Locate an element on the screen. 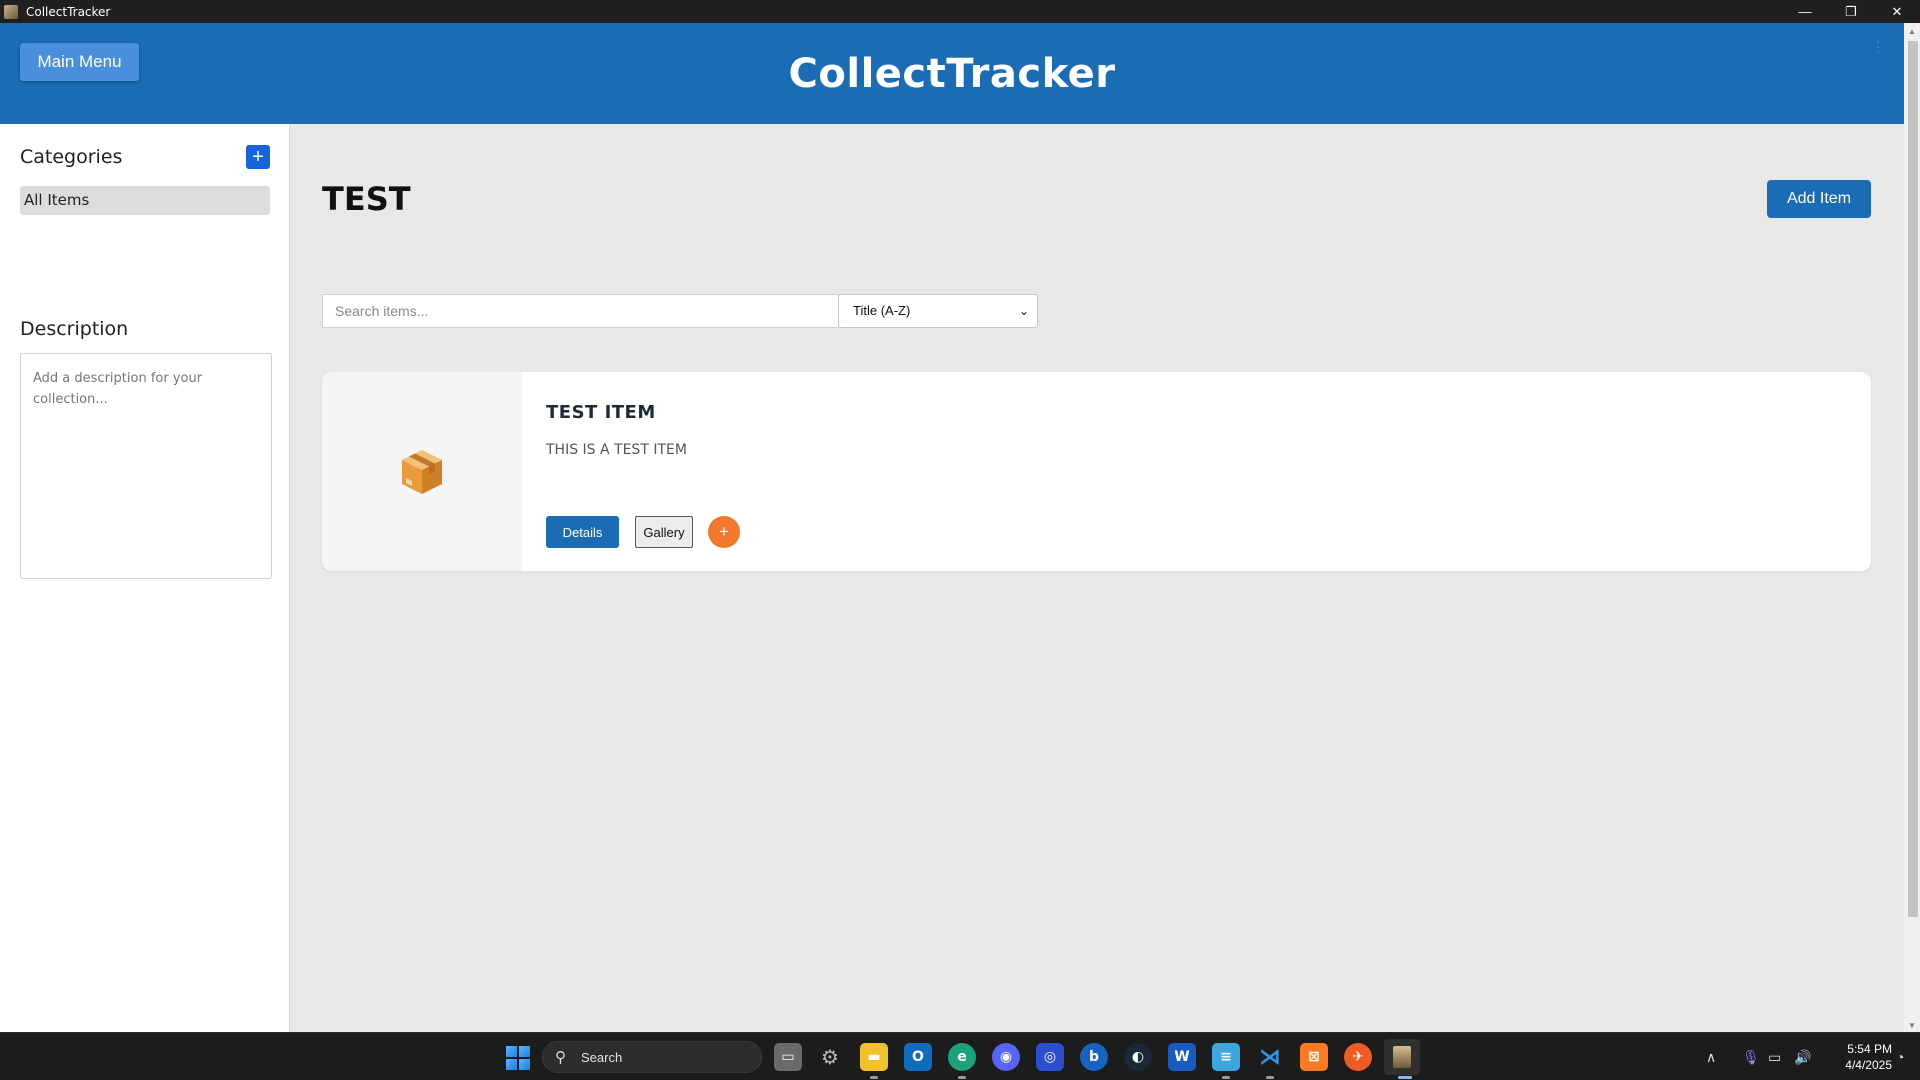 The image size is (1920, 1080). collecttracker-icon is located at coordinates (1402, 1057).